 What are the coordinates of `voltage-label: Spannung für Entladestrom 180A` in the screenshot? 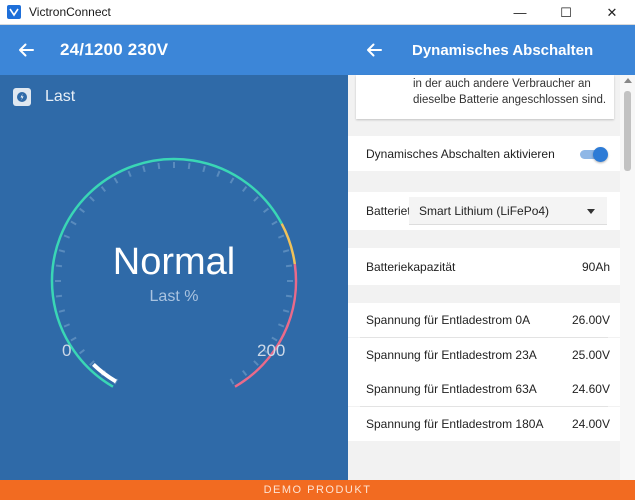 It's located at (455, 423).